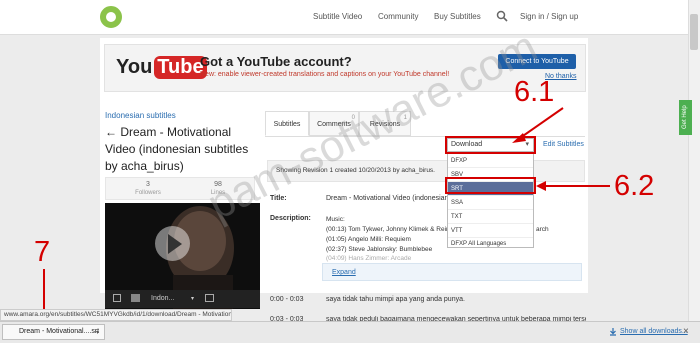 This screenshot has height=343, width=700. I want to click on language-link: Indonesian subtitles, so click(140, 115).